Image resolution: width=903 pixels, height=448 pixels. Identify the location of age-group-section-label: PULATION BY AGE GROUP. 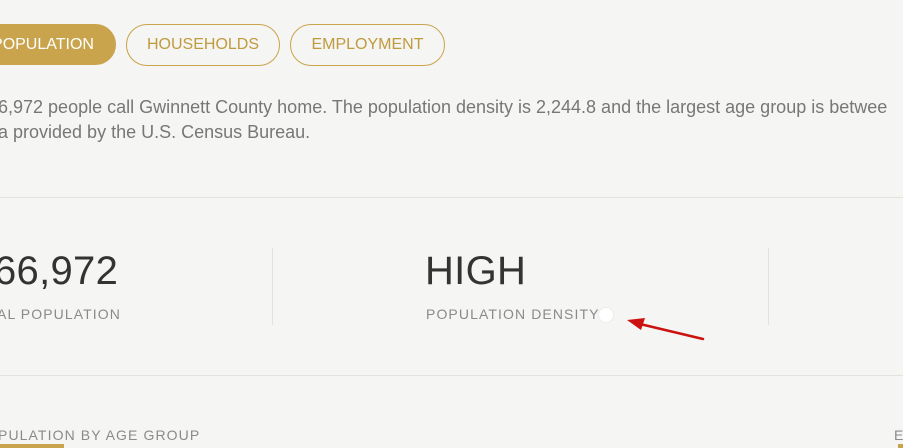
(100, 435).